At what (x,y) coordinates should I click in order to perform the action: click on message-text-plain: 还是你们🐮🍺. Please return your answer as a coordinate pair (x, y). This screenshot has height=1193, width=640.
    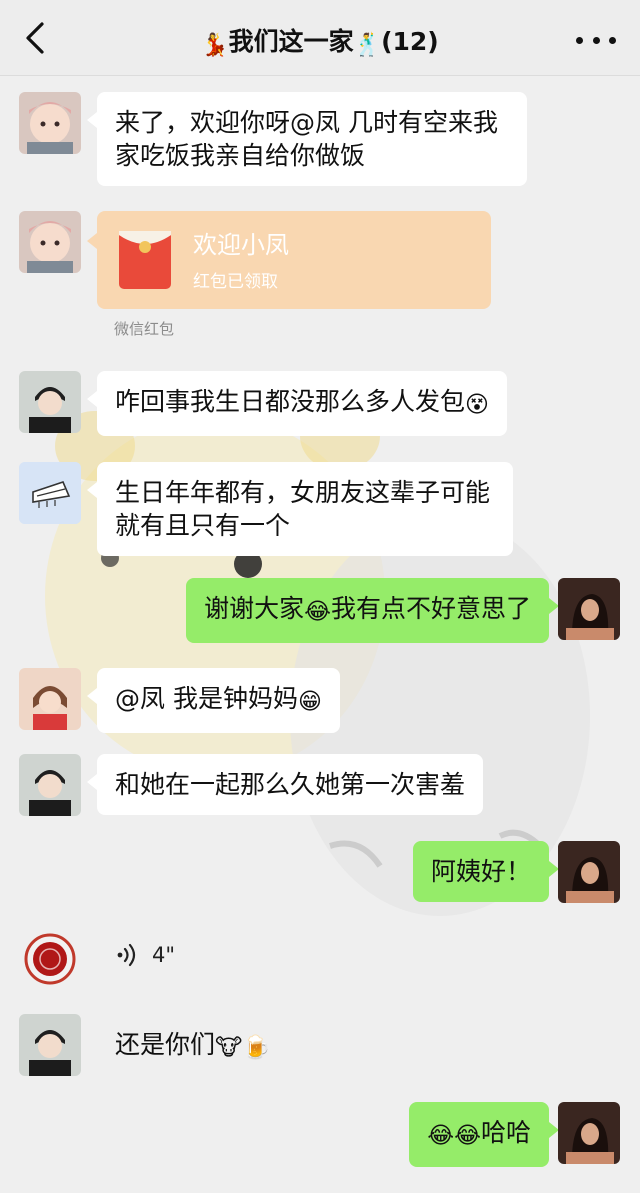
    Looking at the image, I should click on (193, 1046).